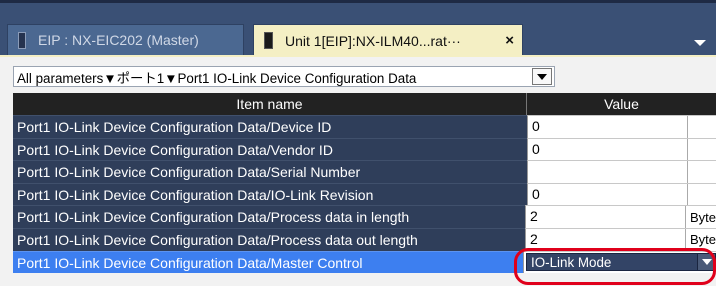 The width and height of the screenshot is (716, 286). I want to click on tab-bar-top-edge, so click(358, 1).